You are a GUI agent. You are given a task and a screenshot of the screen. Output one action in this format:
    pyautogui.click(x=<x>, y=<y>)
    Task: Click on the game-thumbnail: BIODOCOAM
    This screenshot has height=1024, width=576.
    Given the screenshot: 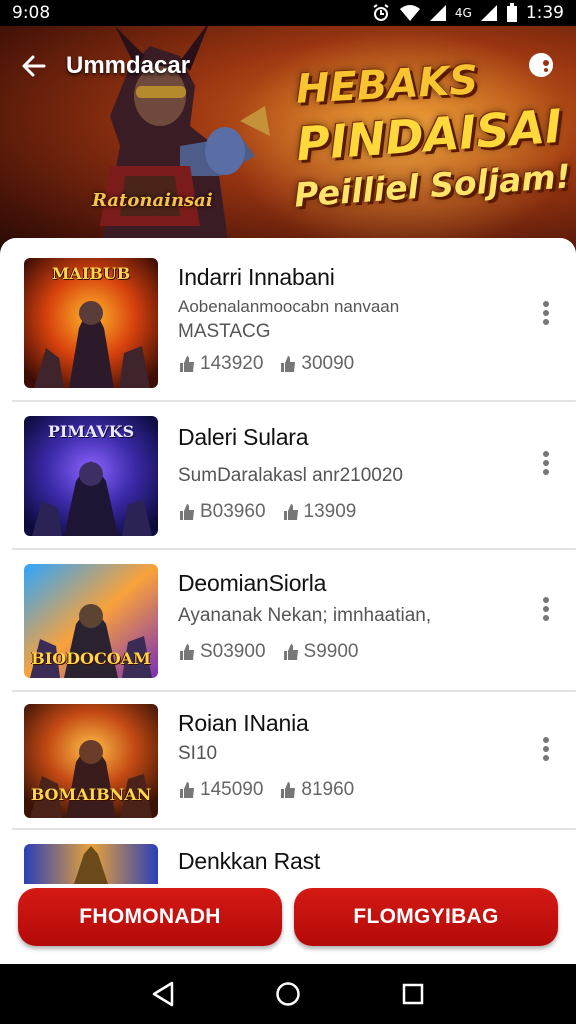 What is the action you would take?
    pyautogui.click(x=91, y=621)
    